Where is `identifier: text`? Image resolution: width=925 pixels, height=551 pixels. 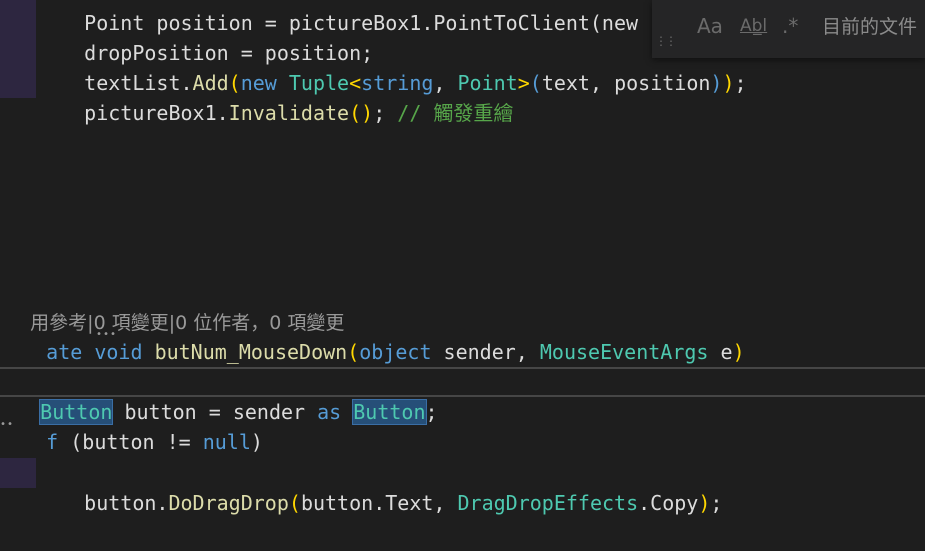 identifier: text is located at coordinates (565, 83).